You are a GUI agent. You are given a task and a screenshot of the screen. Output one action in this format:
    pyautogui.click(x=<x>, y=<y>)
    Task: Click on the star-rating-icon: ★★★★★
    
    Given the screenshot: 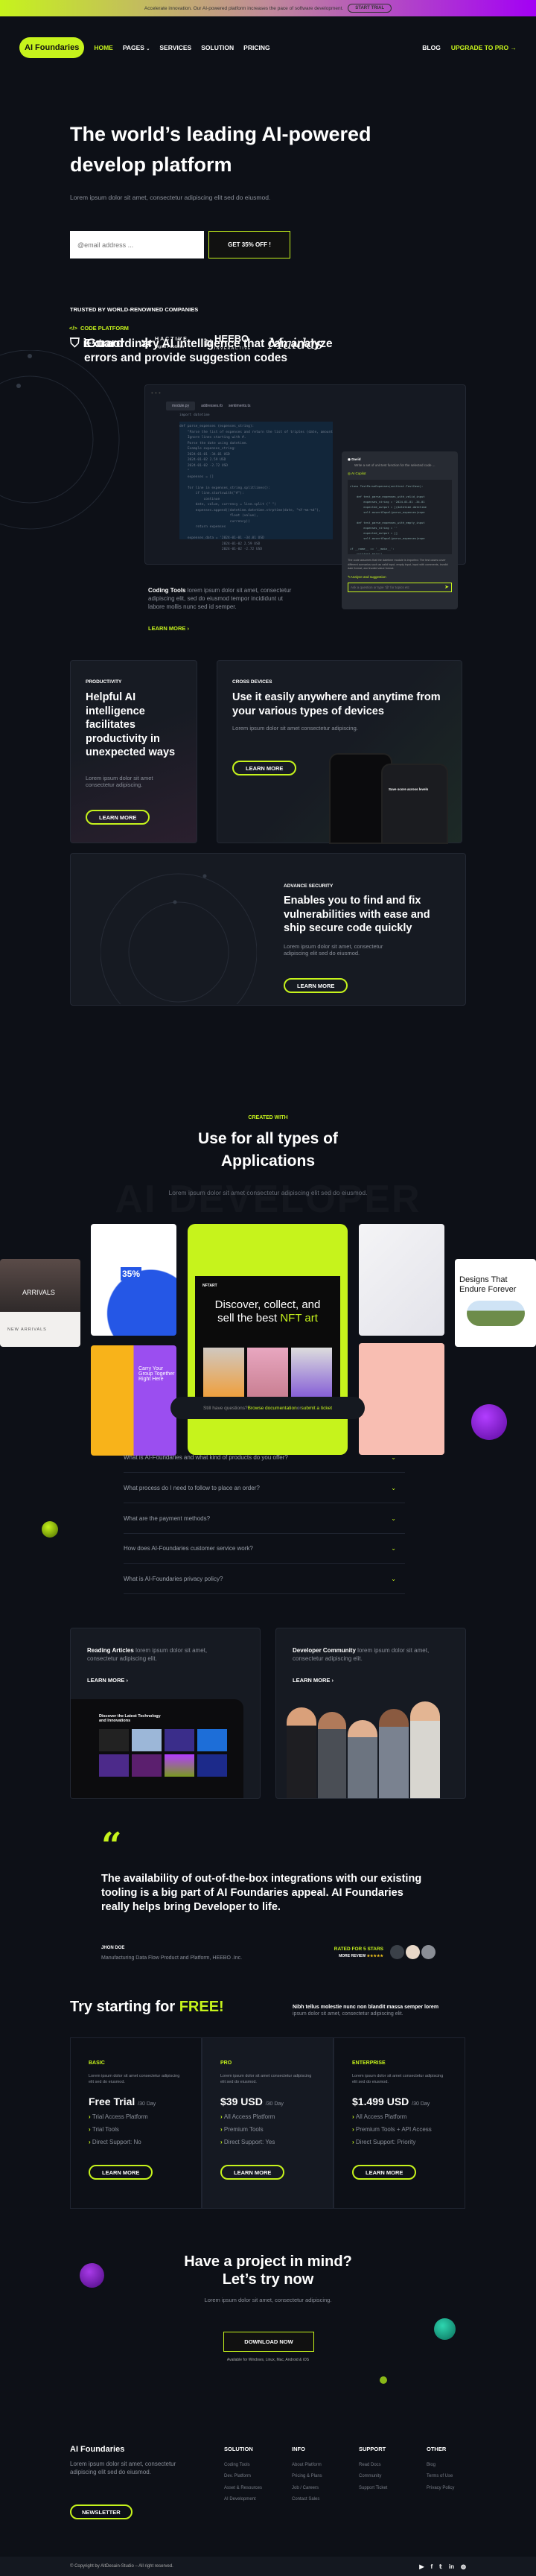 What is the action you would take?
    pyautogui.click(x=374, y=1956)
    